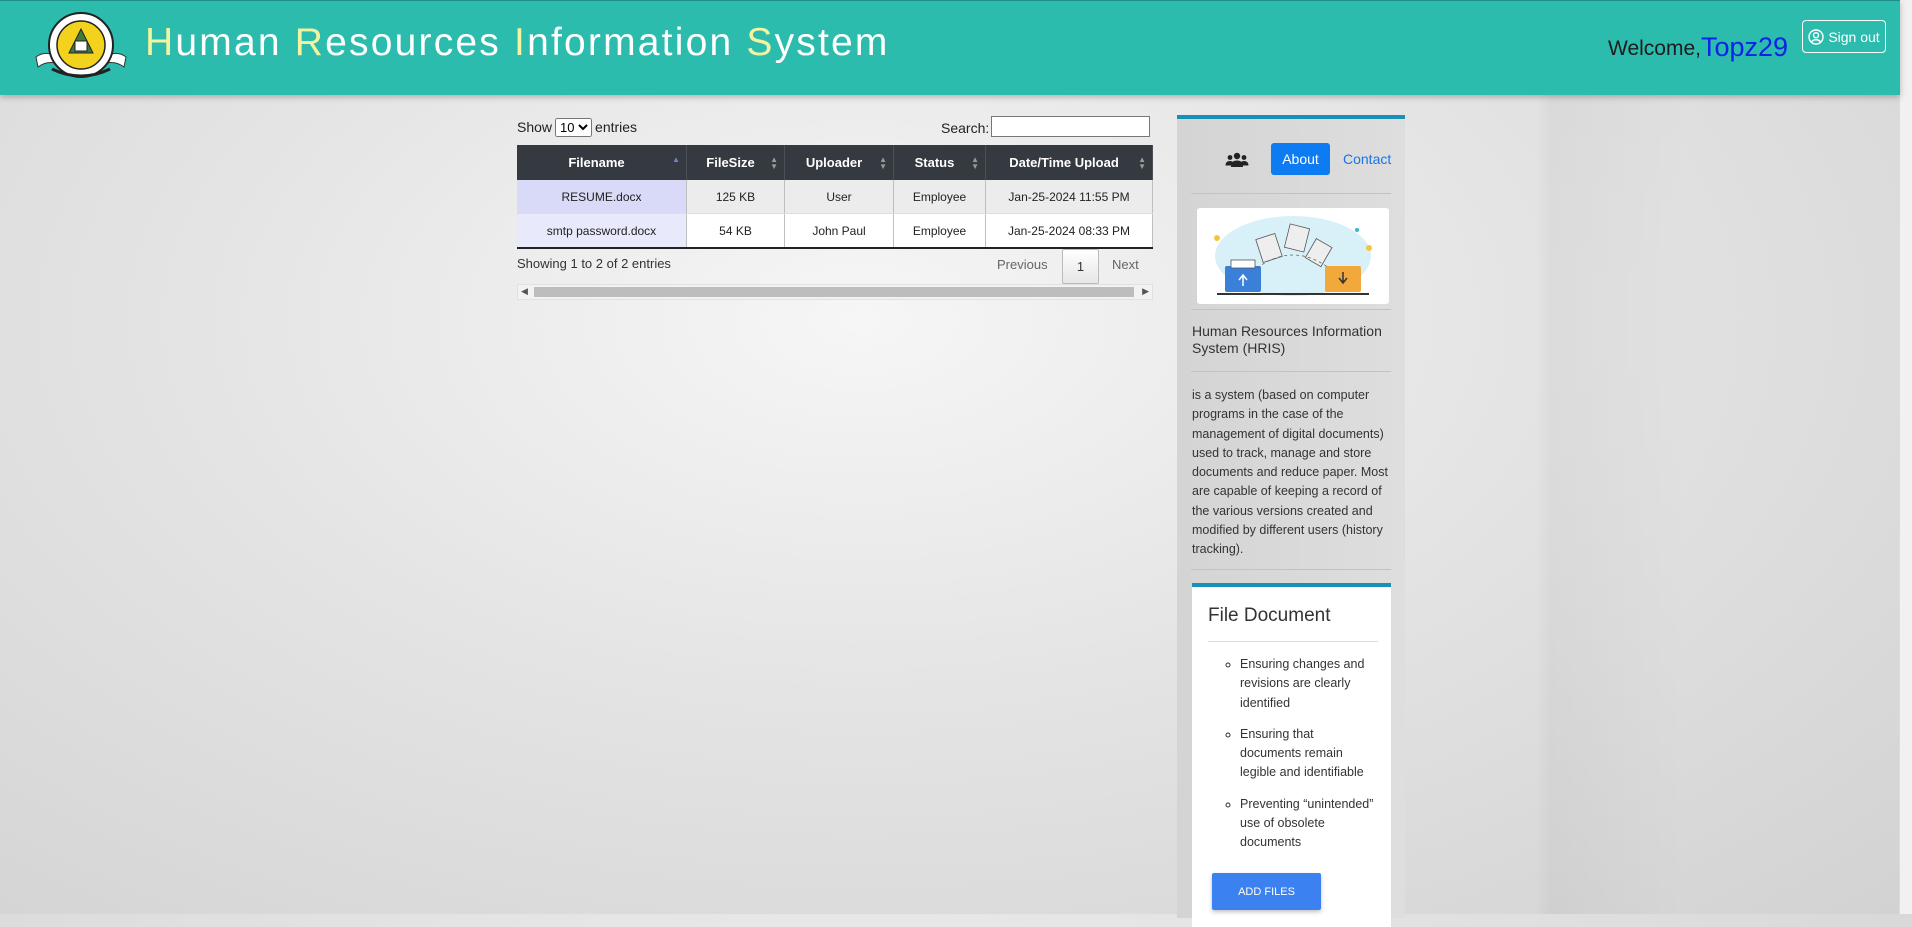 The width and height of the screenshot is (1912, 927). What do you see at coordinates (404, 42) in the screenshot?
I see `title-part: Resources` at bounding box center [404, 42].